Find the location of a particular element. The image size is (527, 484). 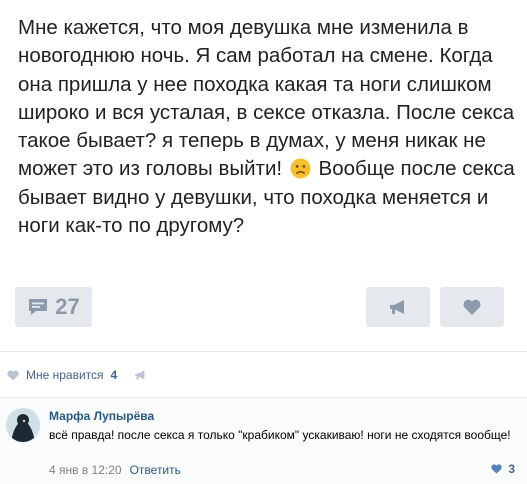

comment-bubble-icon is located at coordinates (38, 307).